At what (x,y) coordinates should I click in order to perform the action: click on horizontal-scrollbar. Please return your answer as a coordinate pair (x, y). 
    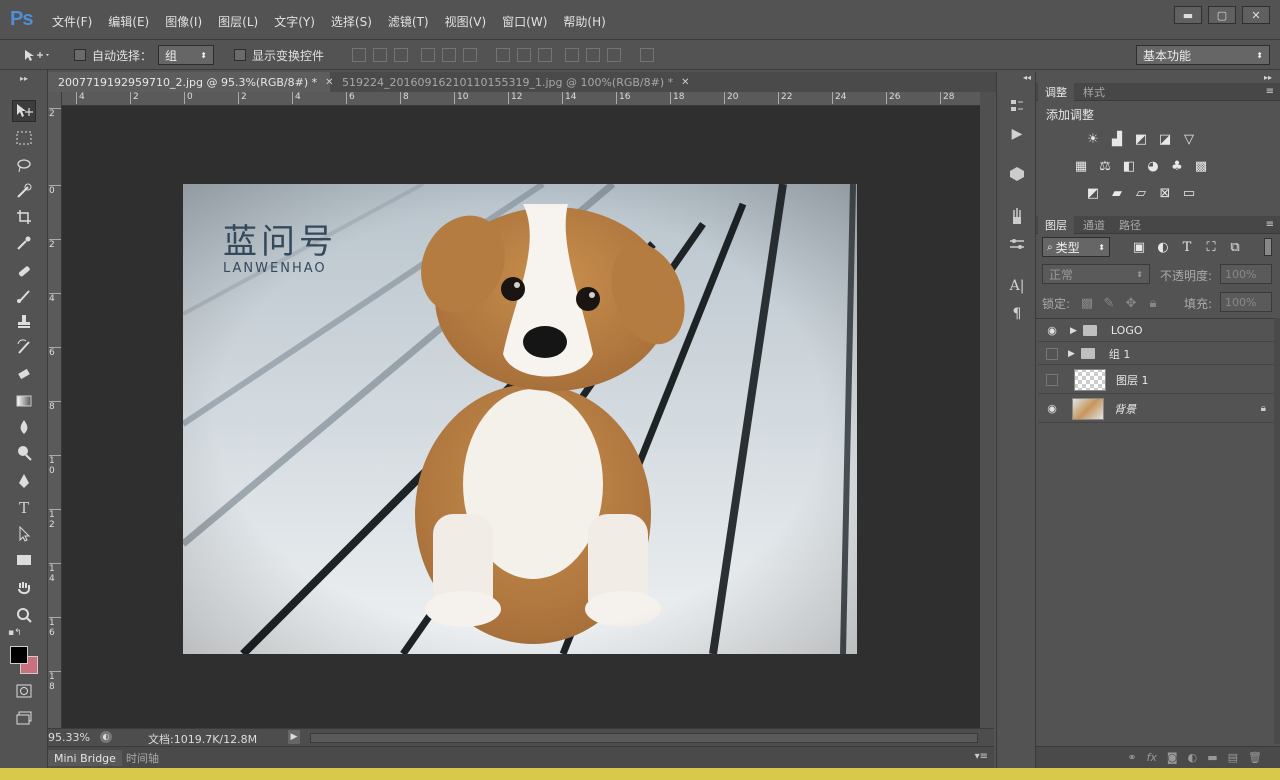
    Looking at the image, I should click on (644, 738).